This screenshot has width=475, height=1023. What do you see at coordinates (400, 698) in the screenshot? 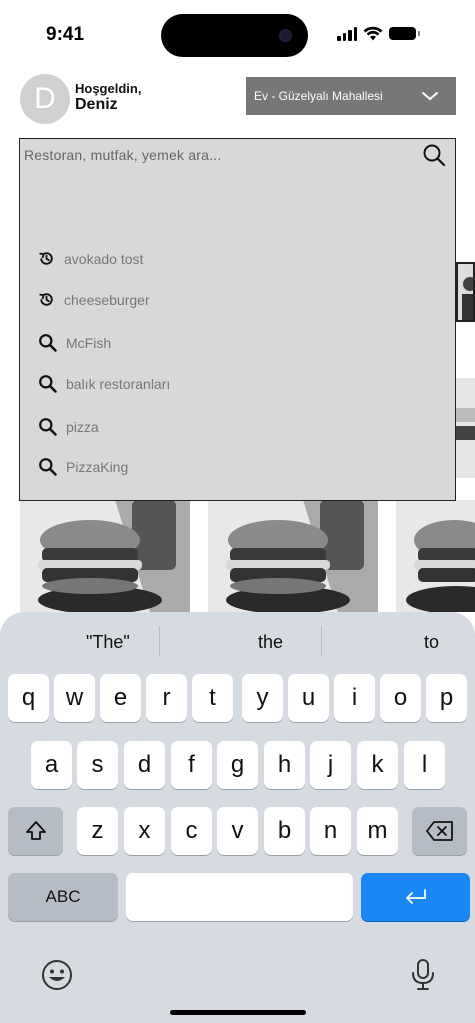
I see `key-o: o` at bounding box center [400, 698].